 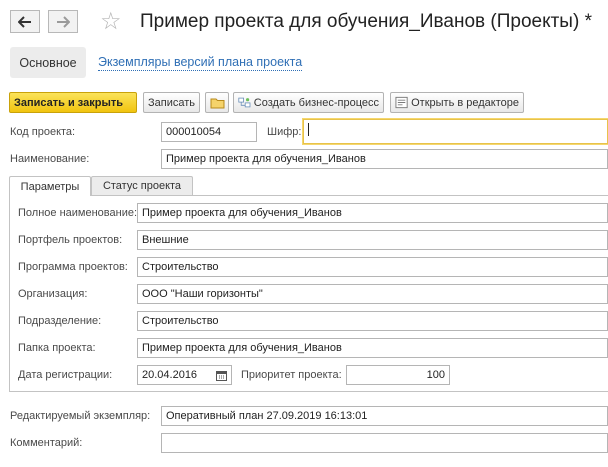 I want to click on program-field: Строительство, so click(x=372, y=267).